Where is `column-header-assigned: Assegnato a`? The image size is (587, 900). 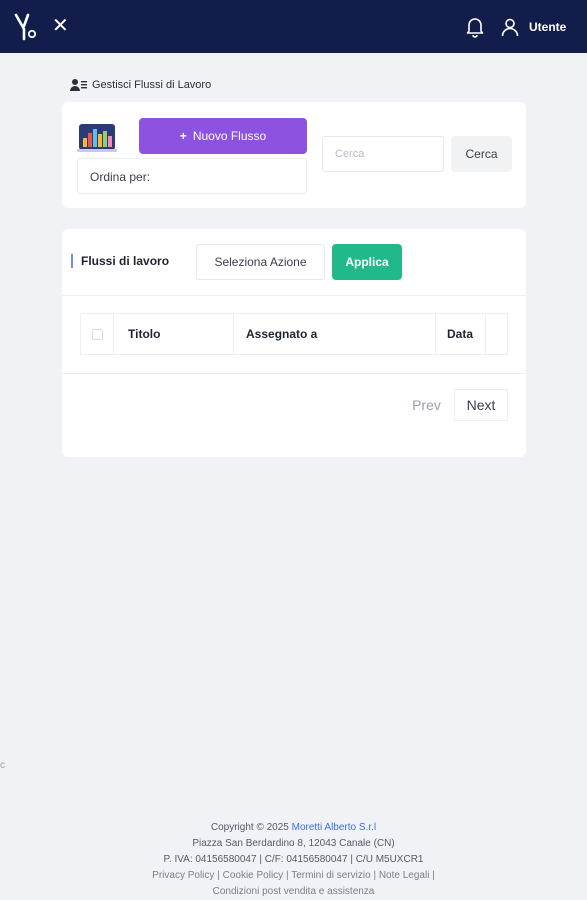 column-header-assigned: Assegnato a is located at coordinates (335, 334).